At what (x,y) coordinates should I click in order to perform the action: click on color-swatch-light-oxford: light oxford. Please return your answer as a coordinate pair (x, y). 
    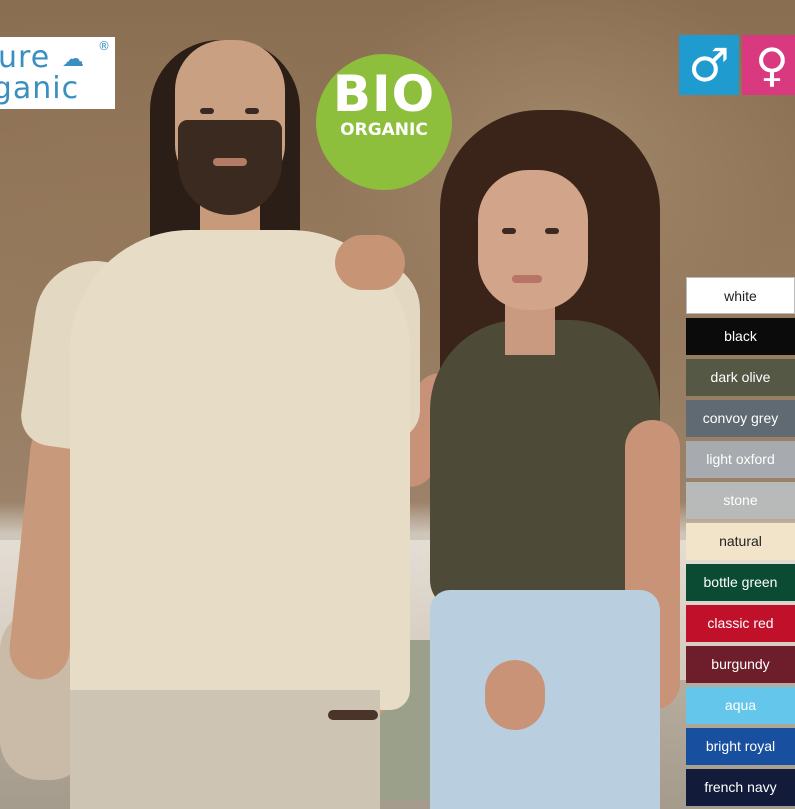
    Looking at the image, I should click on (740, 459).